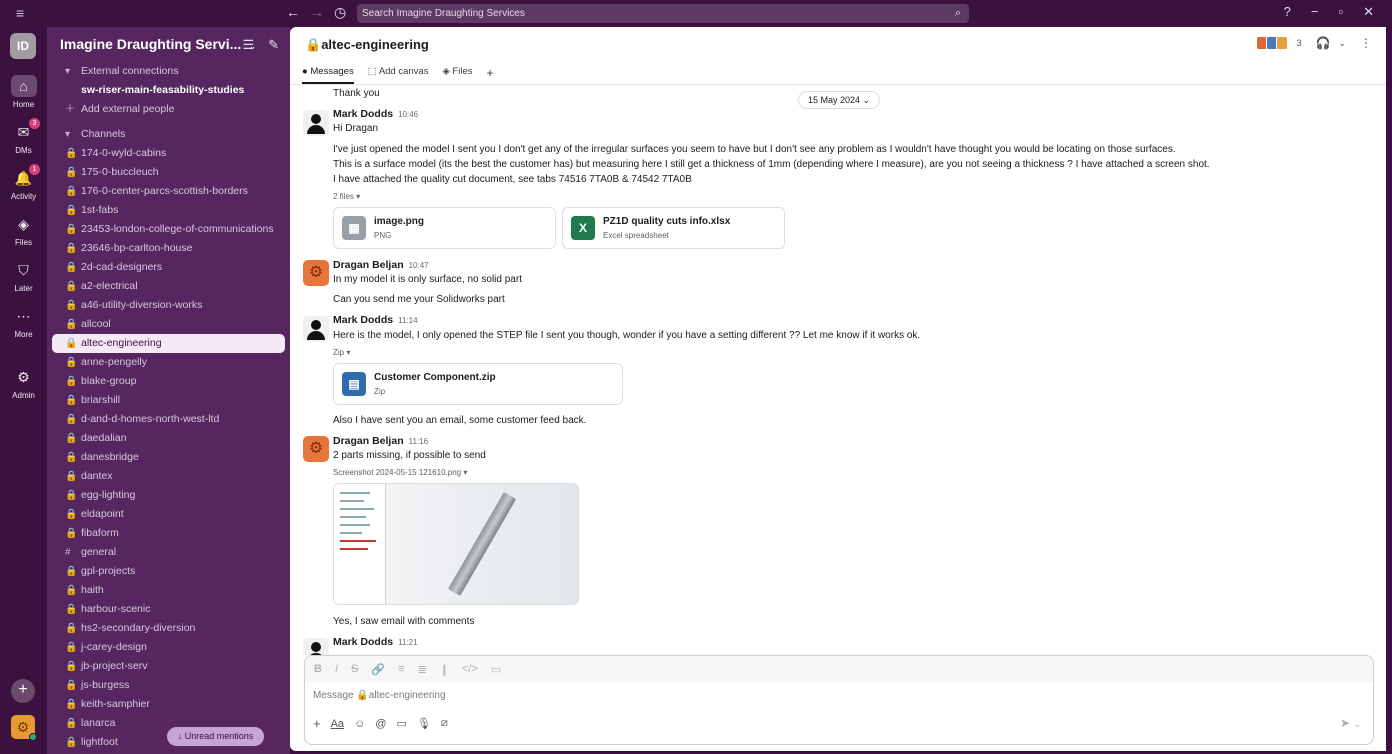 The height and width of the screenshot is (754, 1392). Describe the element at coordinates (407, 642) in the screenshot. I see `message-time: 11:21` at that location.